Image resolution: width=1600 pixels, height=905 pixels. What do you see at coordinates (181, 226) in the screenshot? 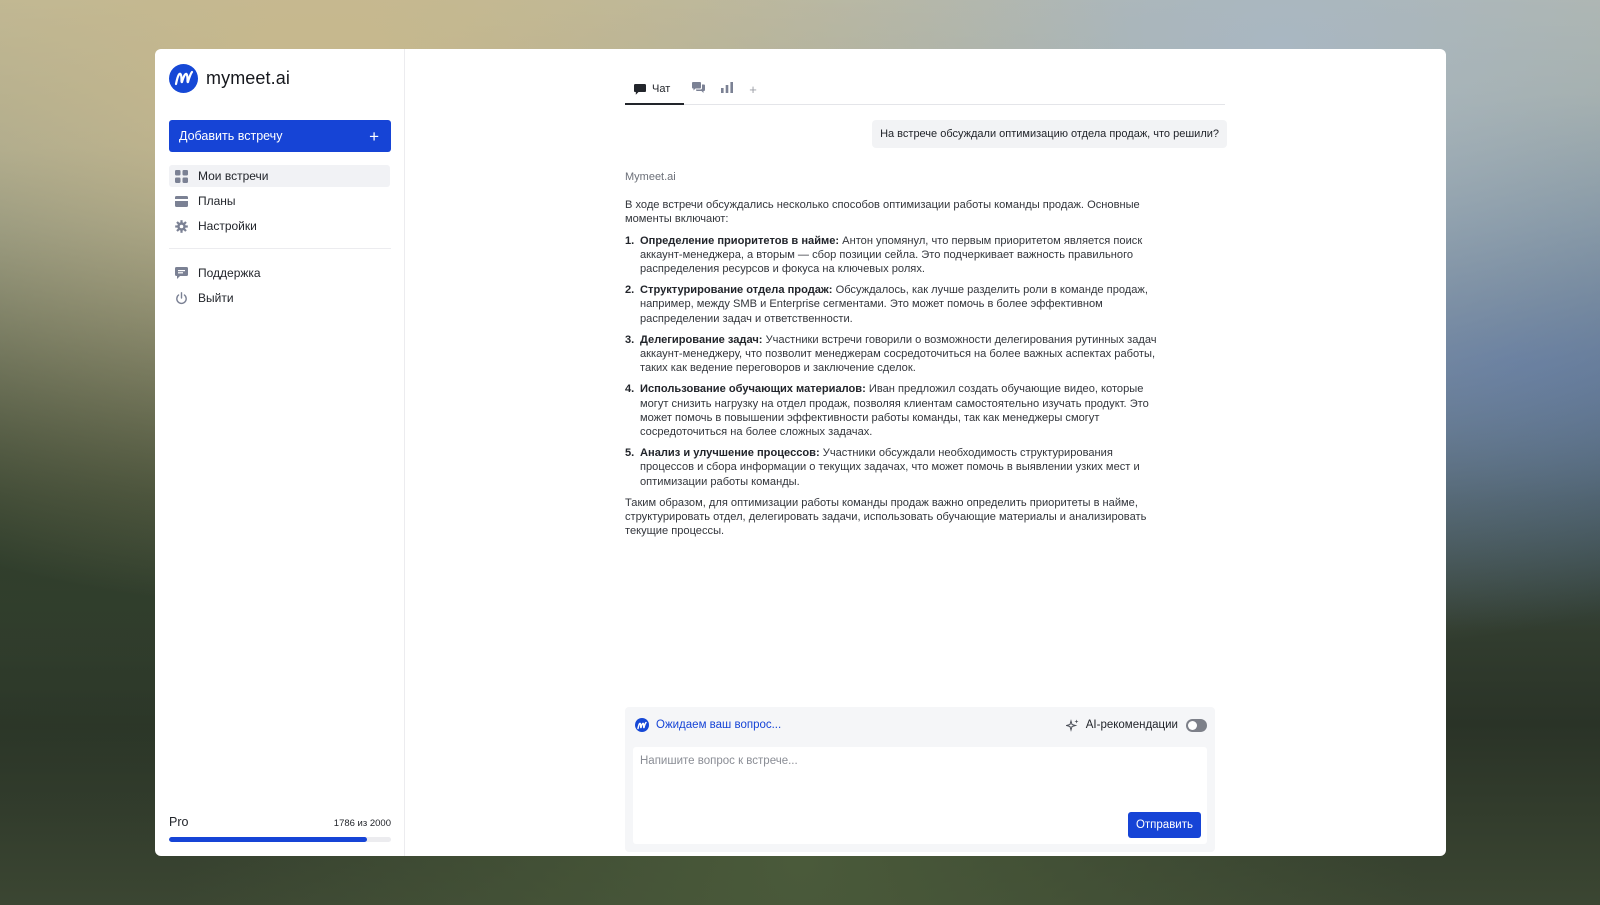
I see `gear-icon` at bounding box center [181, 226].